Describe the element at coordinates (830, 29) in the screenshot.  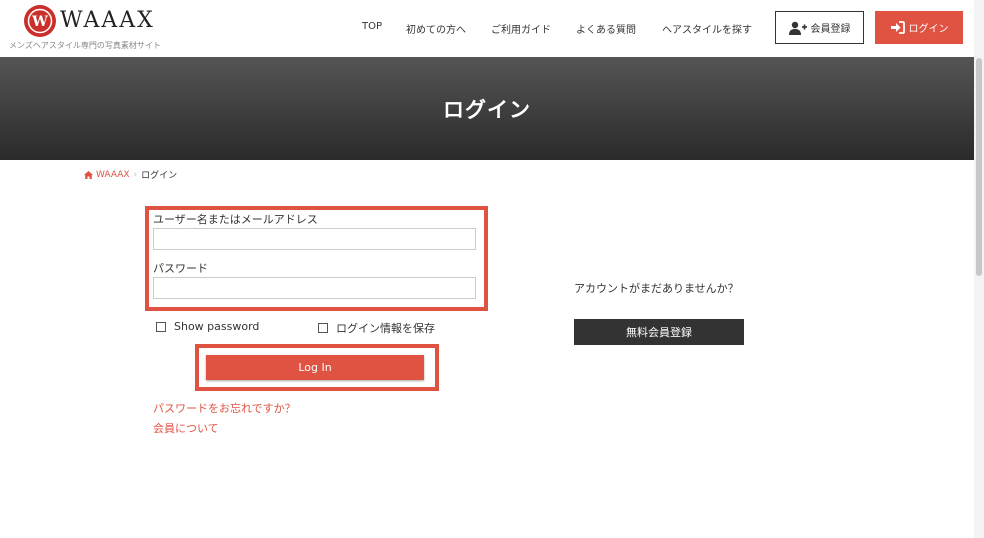
I see `register-label: 会員登録` at that location.